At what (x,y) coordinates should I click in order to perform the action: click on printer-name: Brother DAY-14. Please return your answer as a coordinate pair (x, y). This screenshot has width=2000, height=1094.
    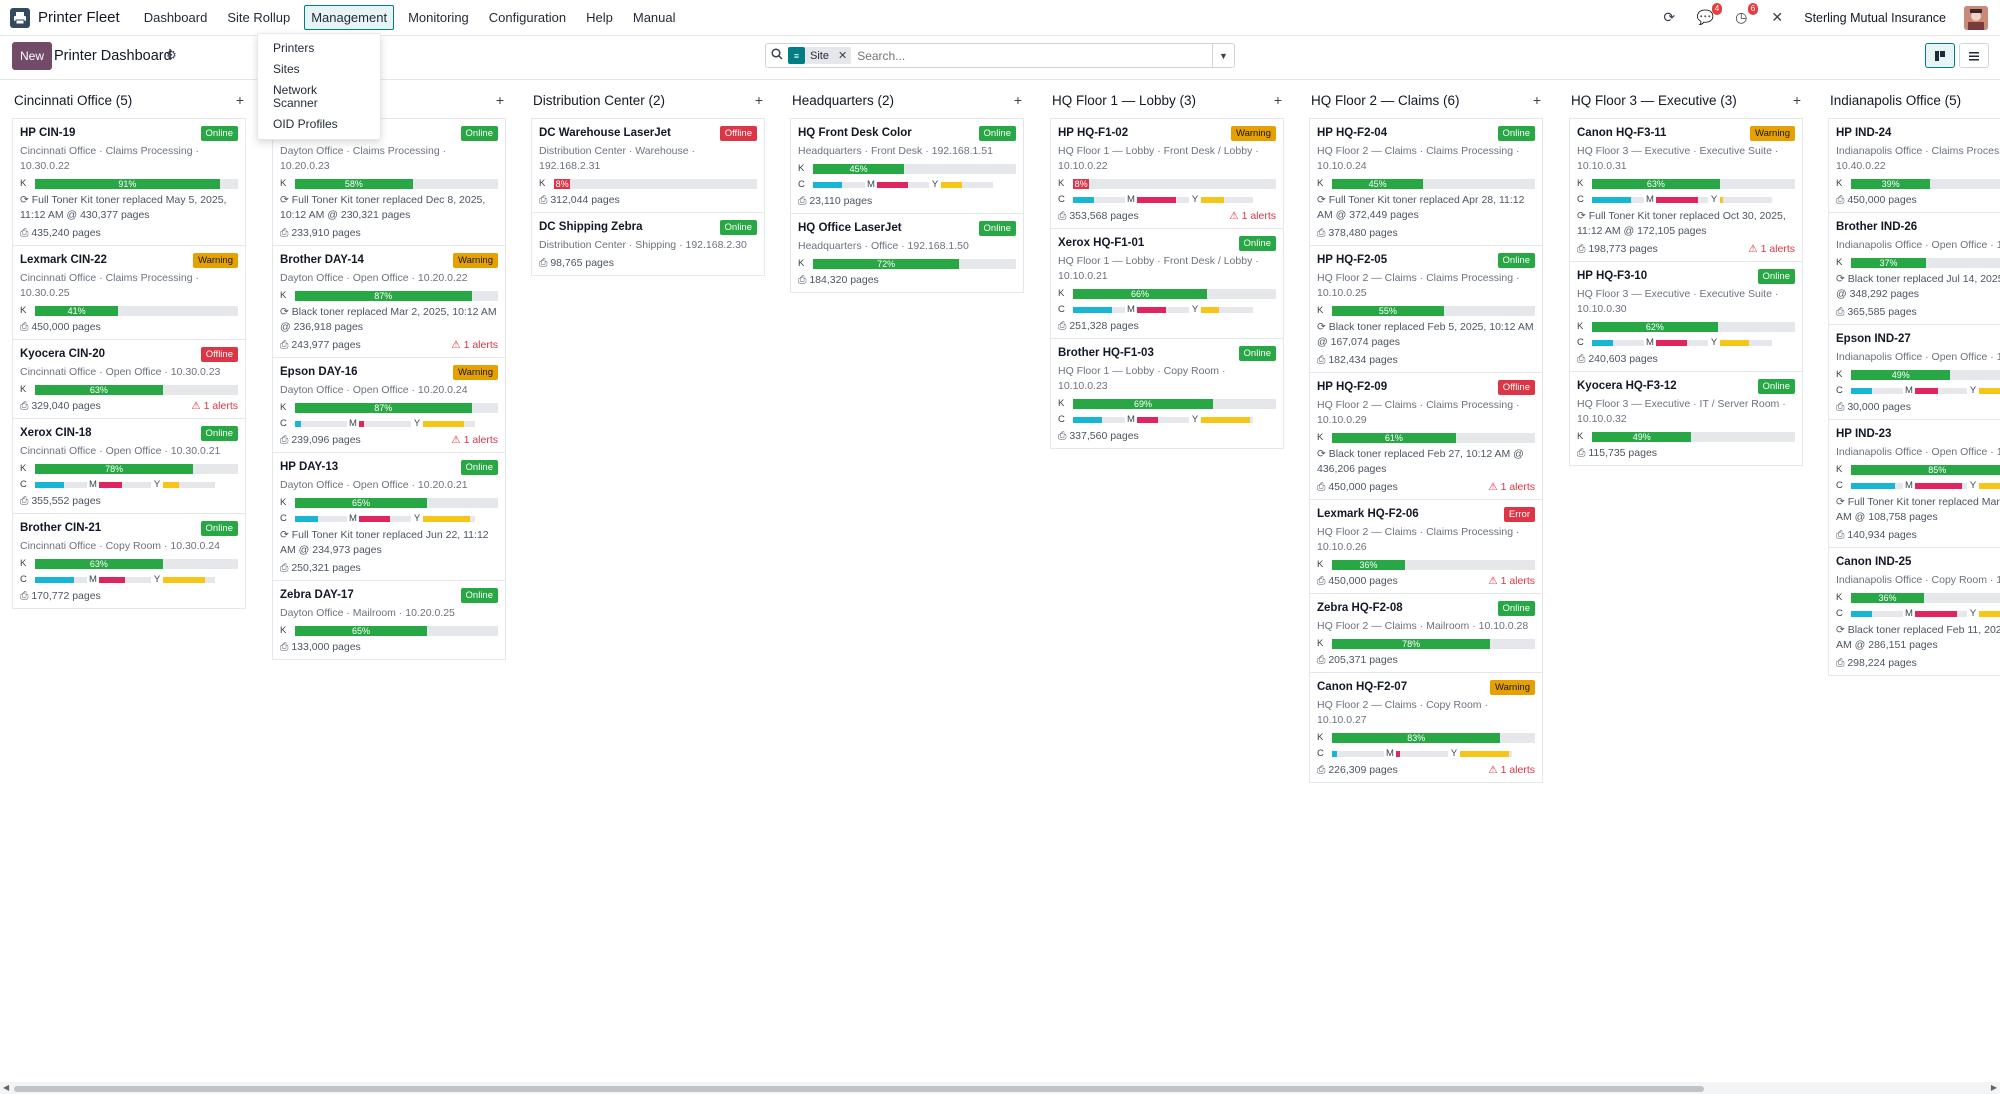
    Looking at the image, I should click on (322, 260).